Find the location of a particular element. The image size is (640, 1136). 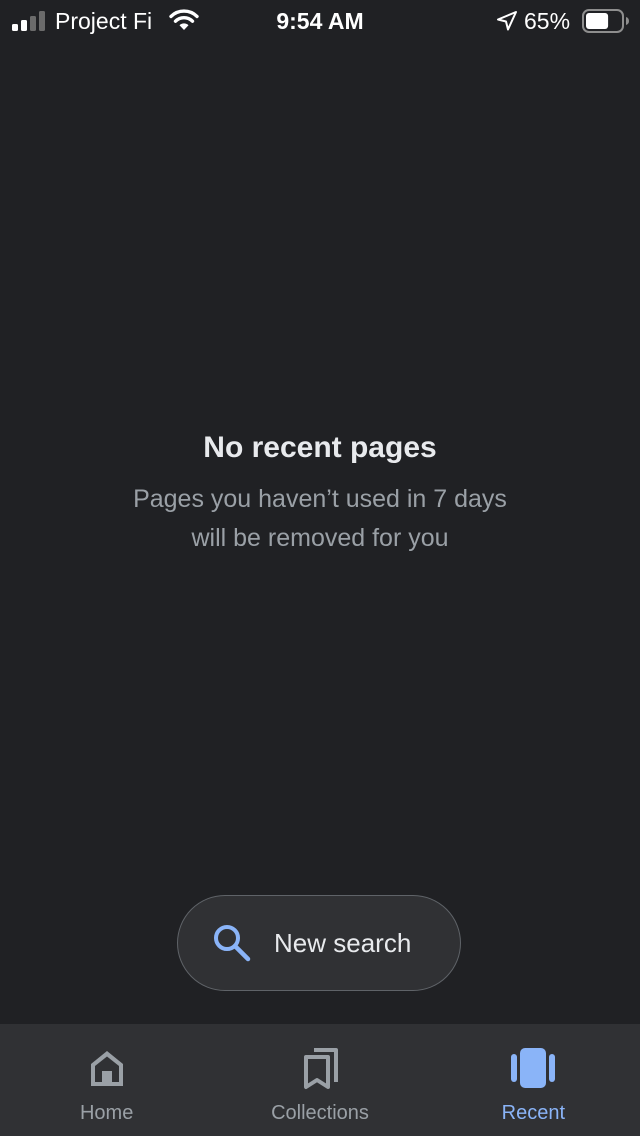

battery-percent: 65% is located at coordinates (547, 21).